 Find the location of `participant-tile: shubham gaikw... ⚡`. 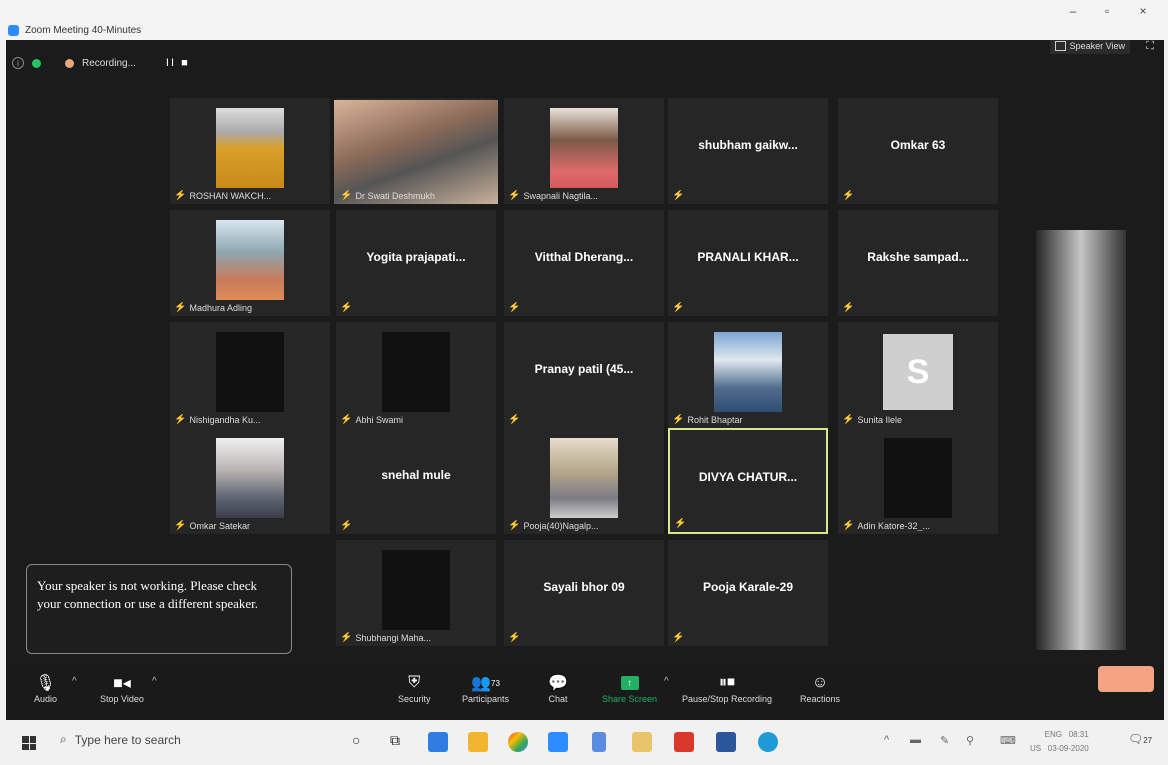

participant-tile: shubham gaikw... ⚡ is located at coordinates (748, 151).